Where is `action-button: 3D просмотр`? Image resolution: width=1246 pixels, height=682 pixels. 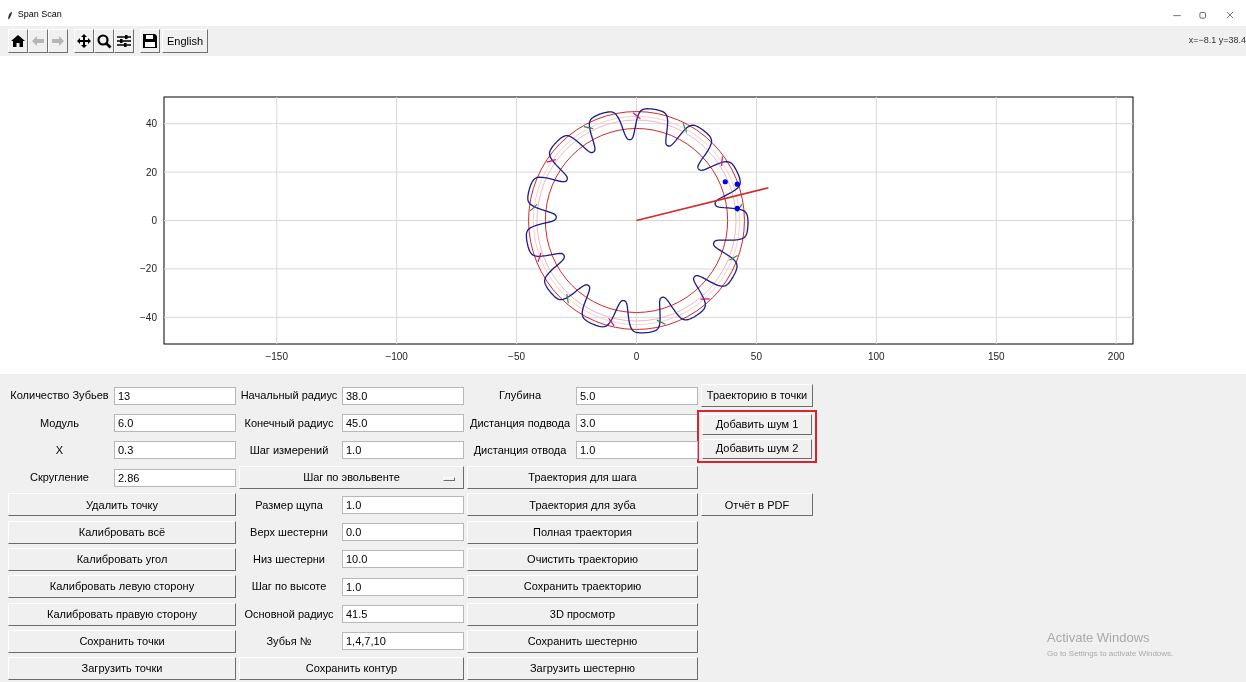
action-button: 3D просмотр is located at coordinates (582, 614).